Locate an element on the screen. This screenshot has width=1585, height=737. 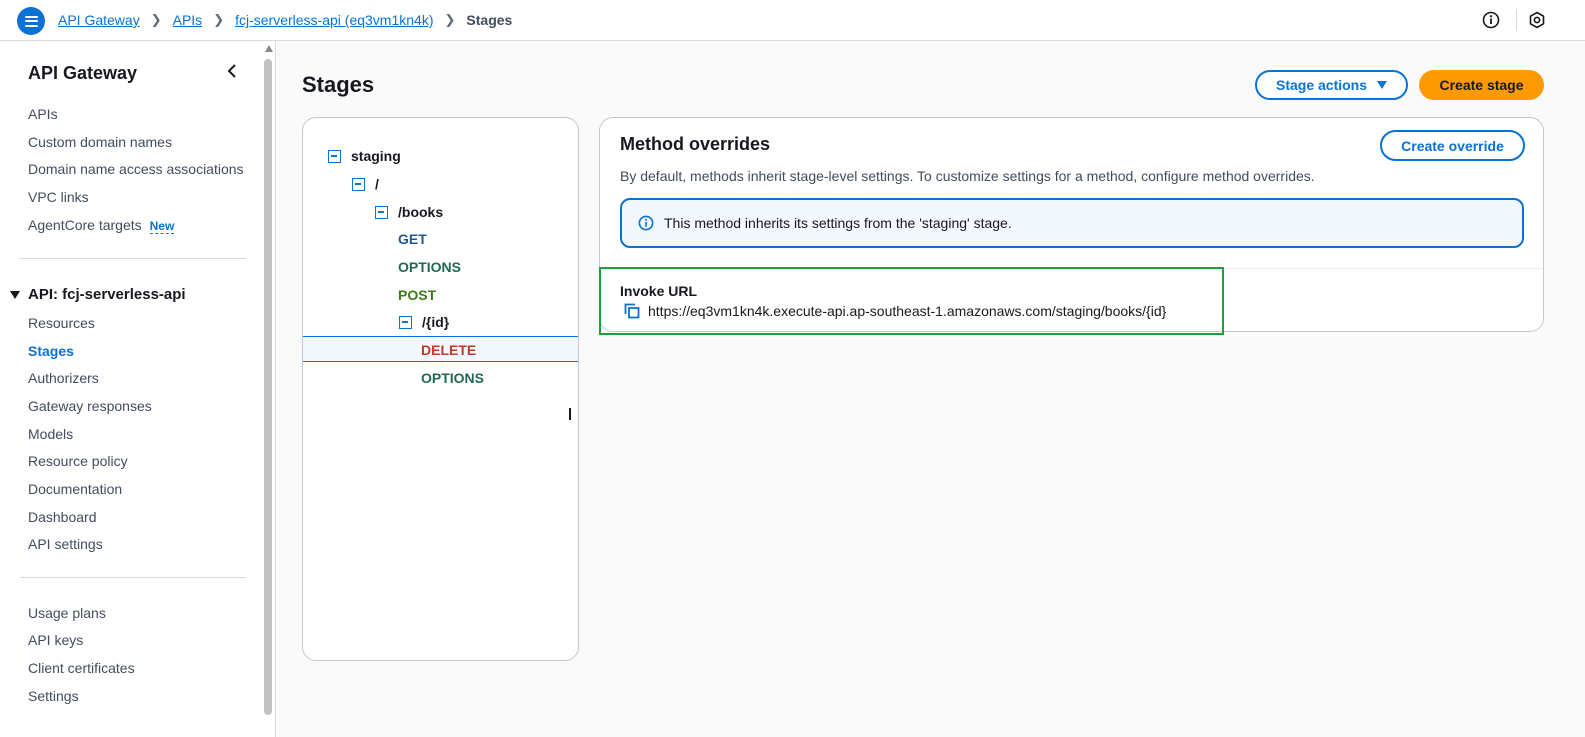
tree-node-staging: staging is located at coordinates (364, 156).